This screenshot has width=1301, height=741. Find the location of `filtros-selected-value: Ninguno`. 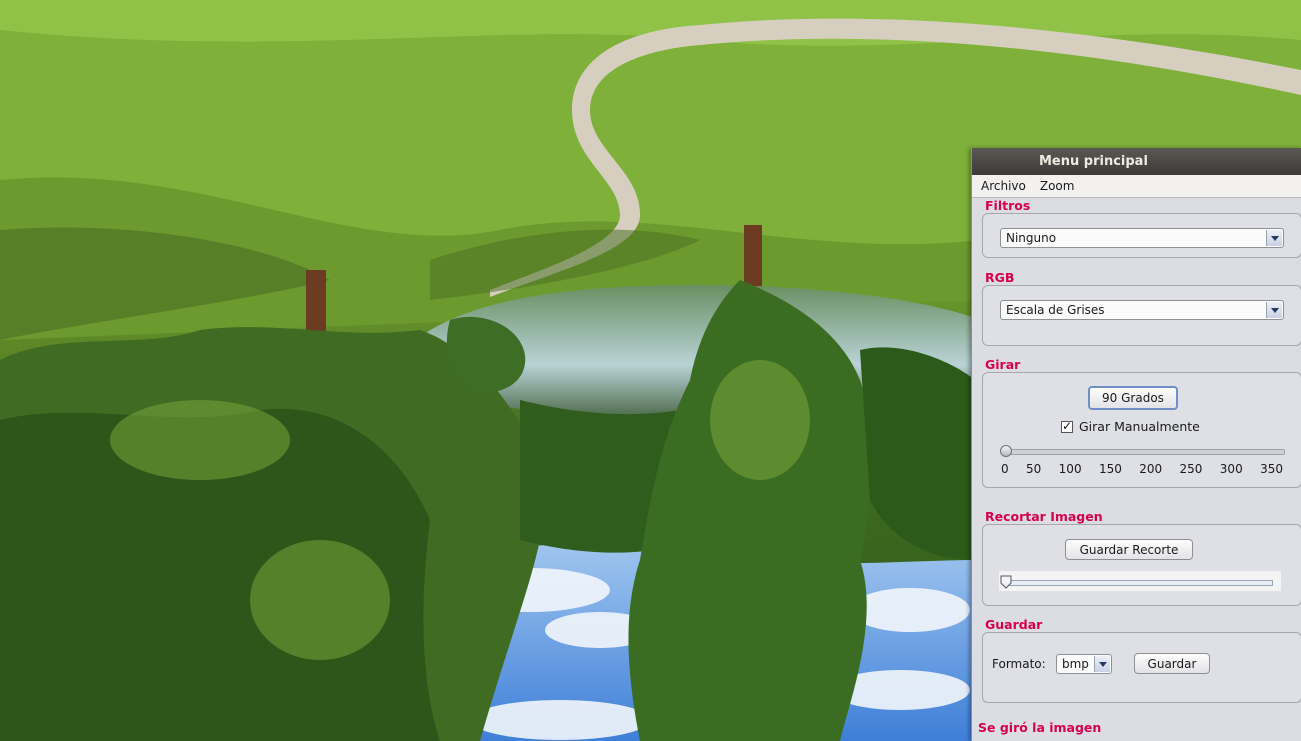

filtros-selected-value: Ninguno is located at coordinates (1031, 238).